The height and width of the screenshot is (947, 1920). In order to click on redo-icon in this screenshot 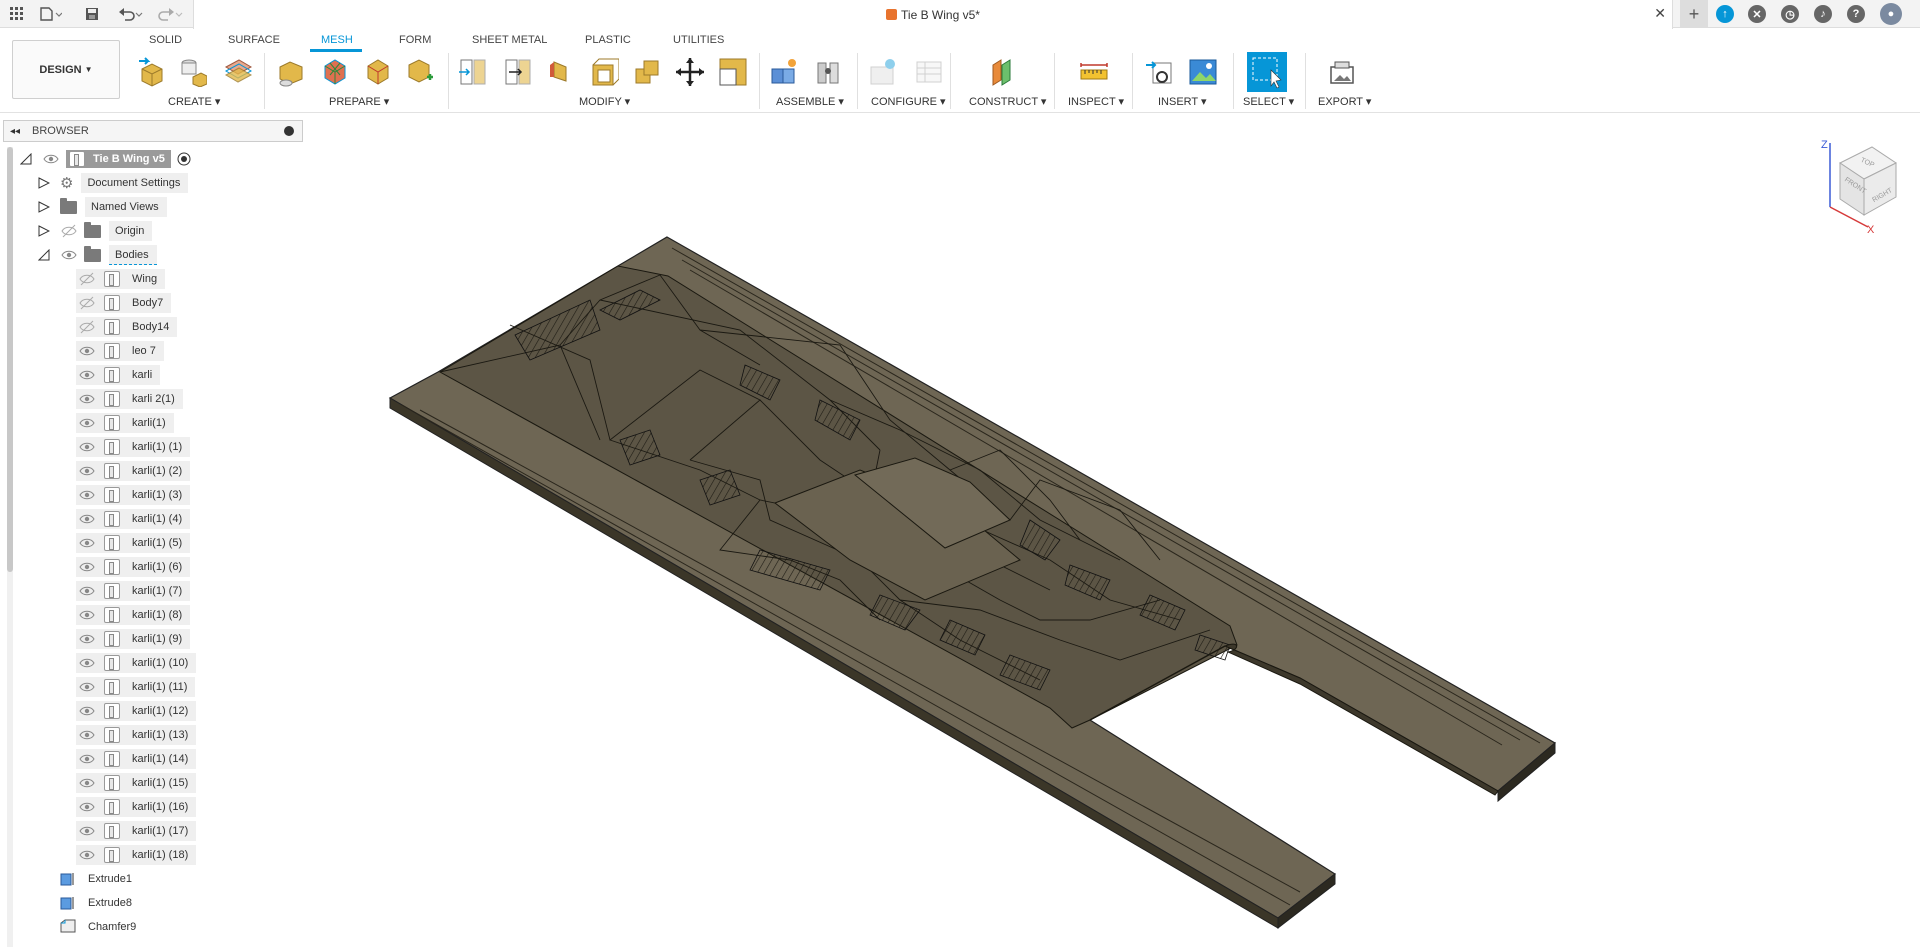, I will do `click(170, 14)`.